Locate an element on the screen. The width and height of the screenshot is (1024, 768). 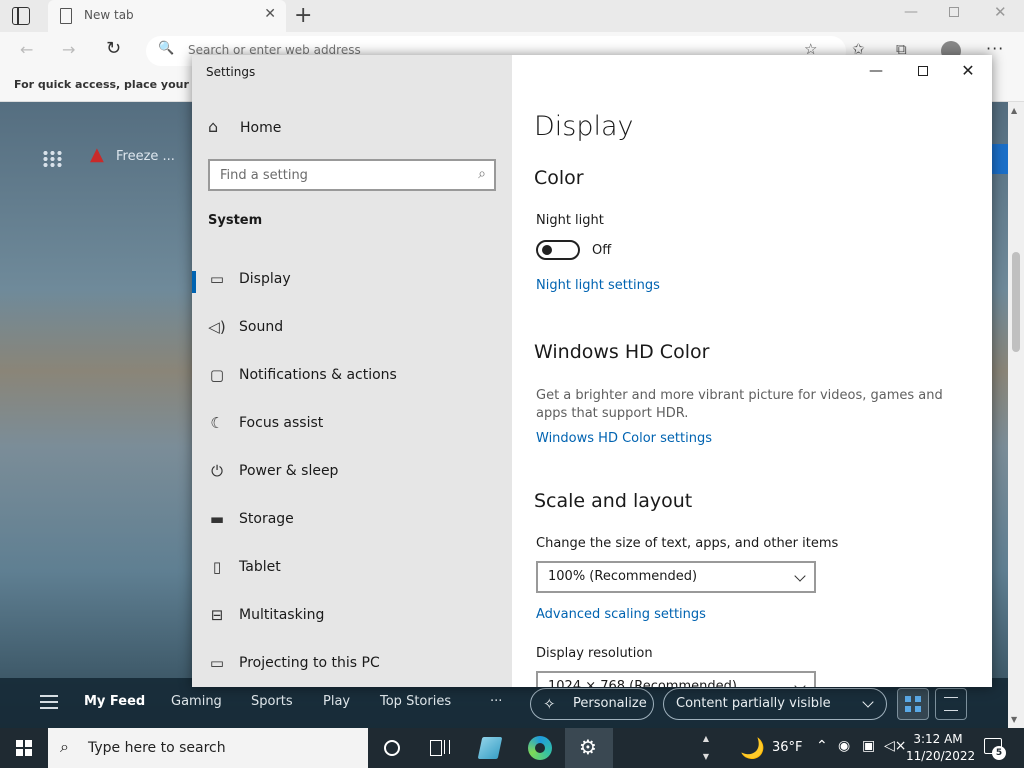
content-visibility-dropdown: Content partially visible is located at coordinates (775, 704).